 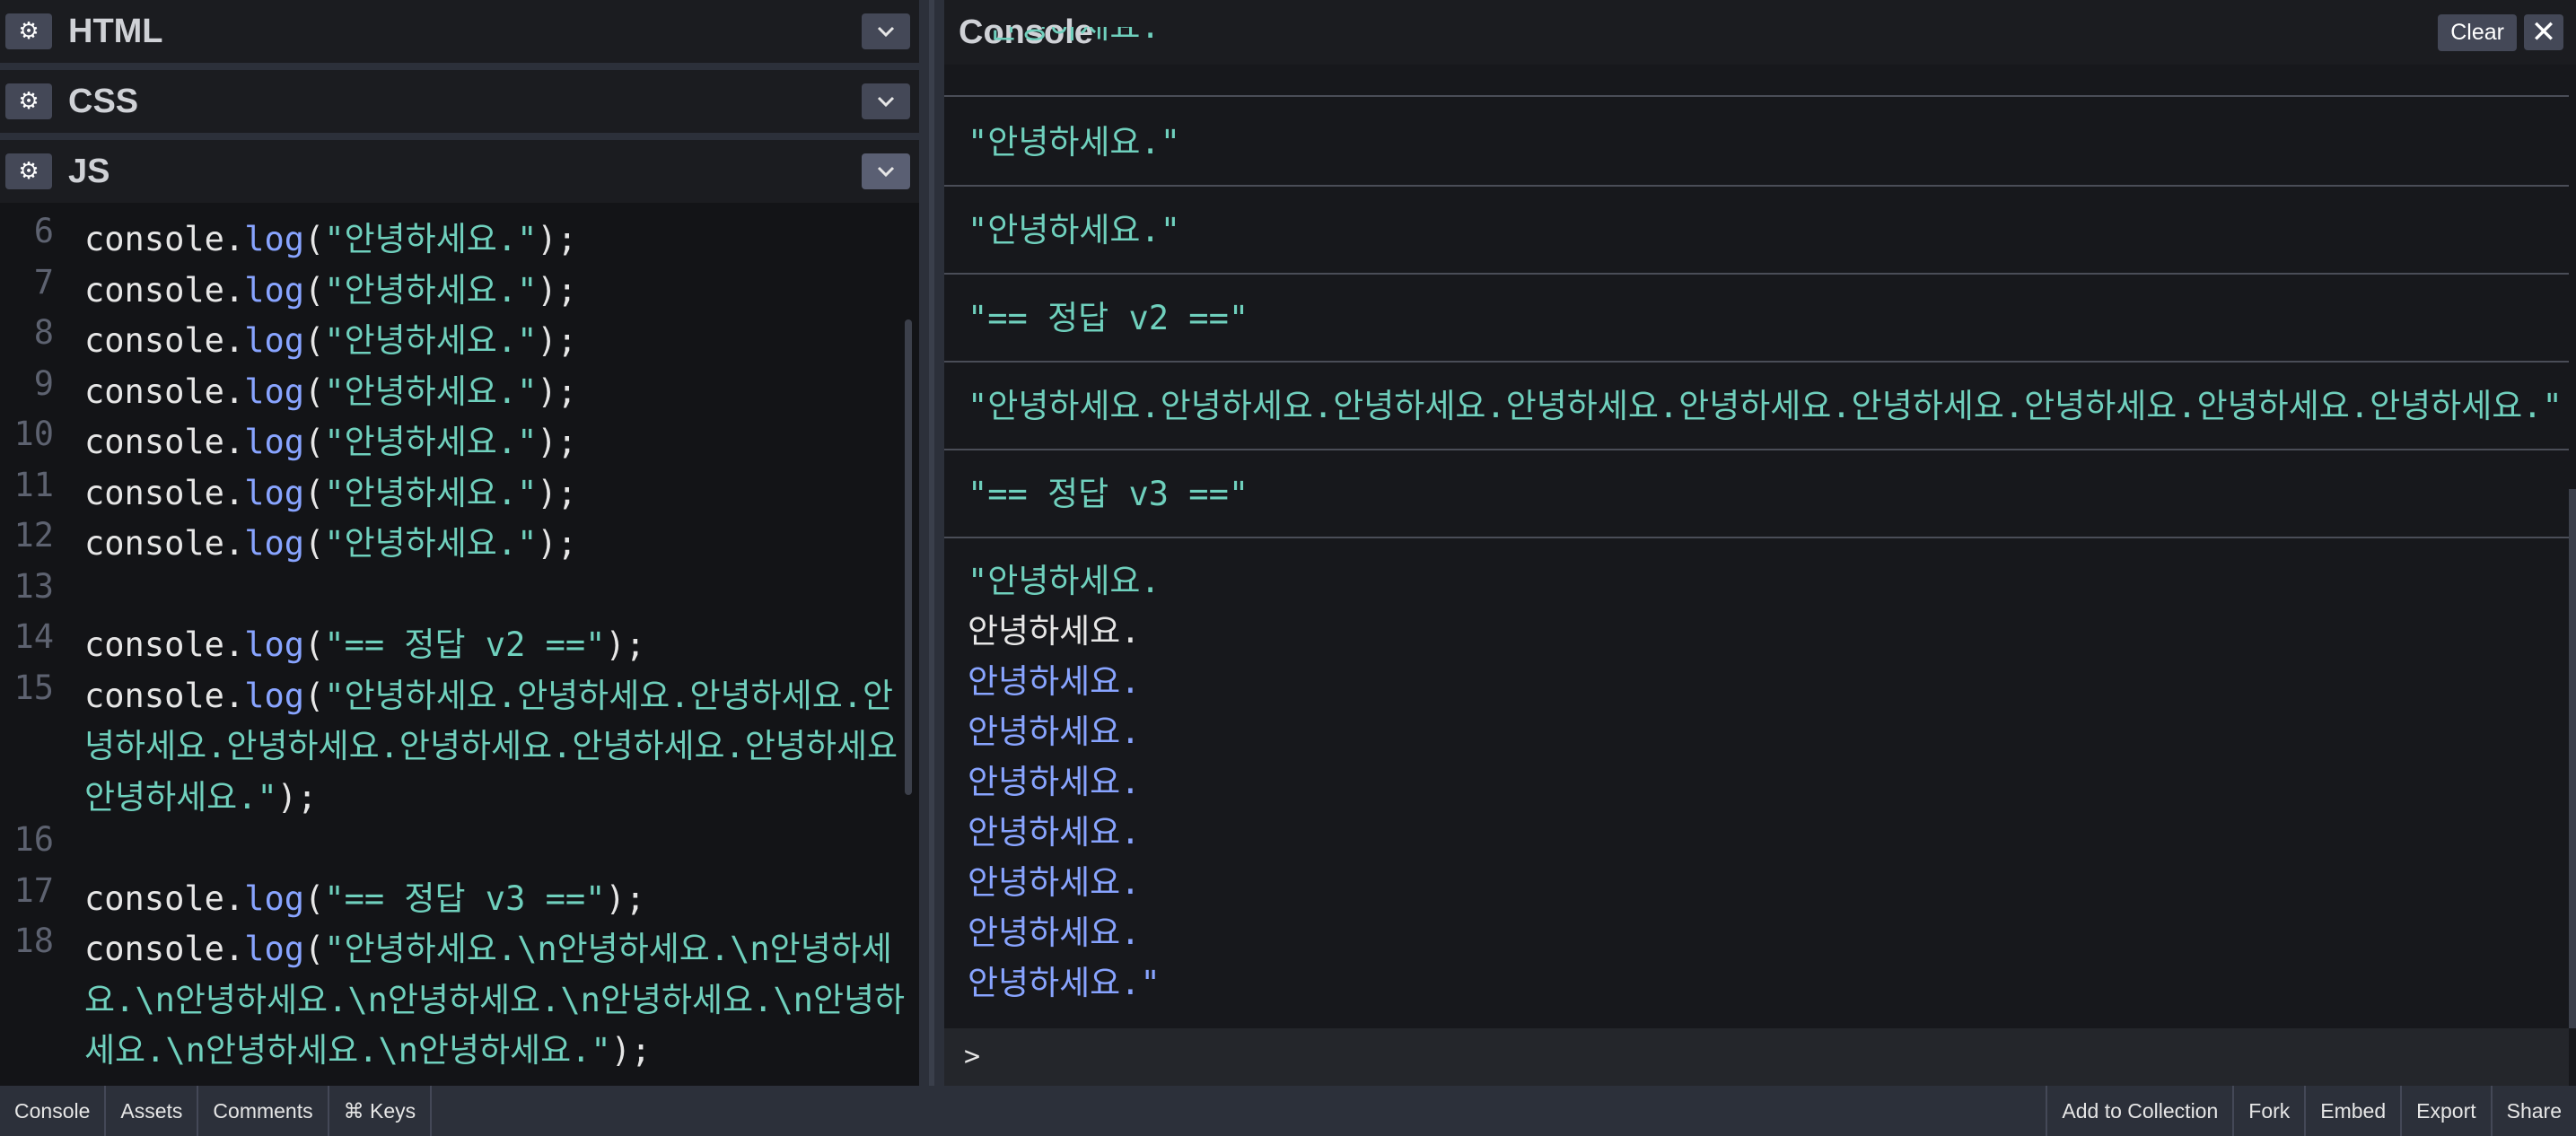 I want to click on css-panel-title: CSS, so click(x=103, y=101).